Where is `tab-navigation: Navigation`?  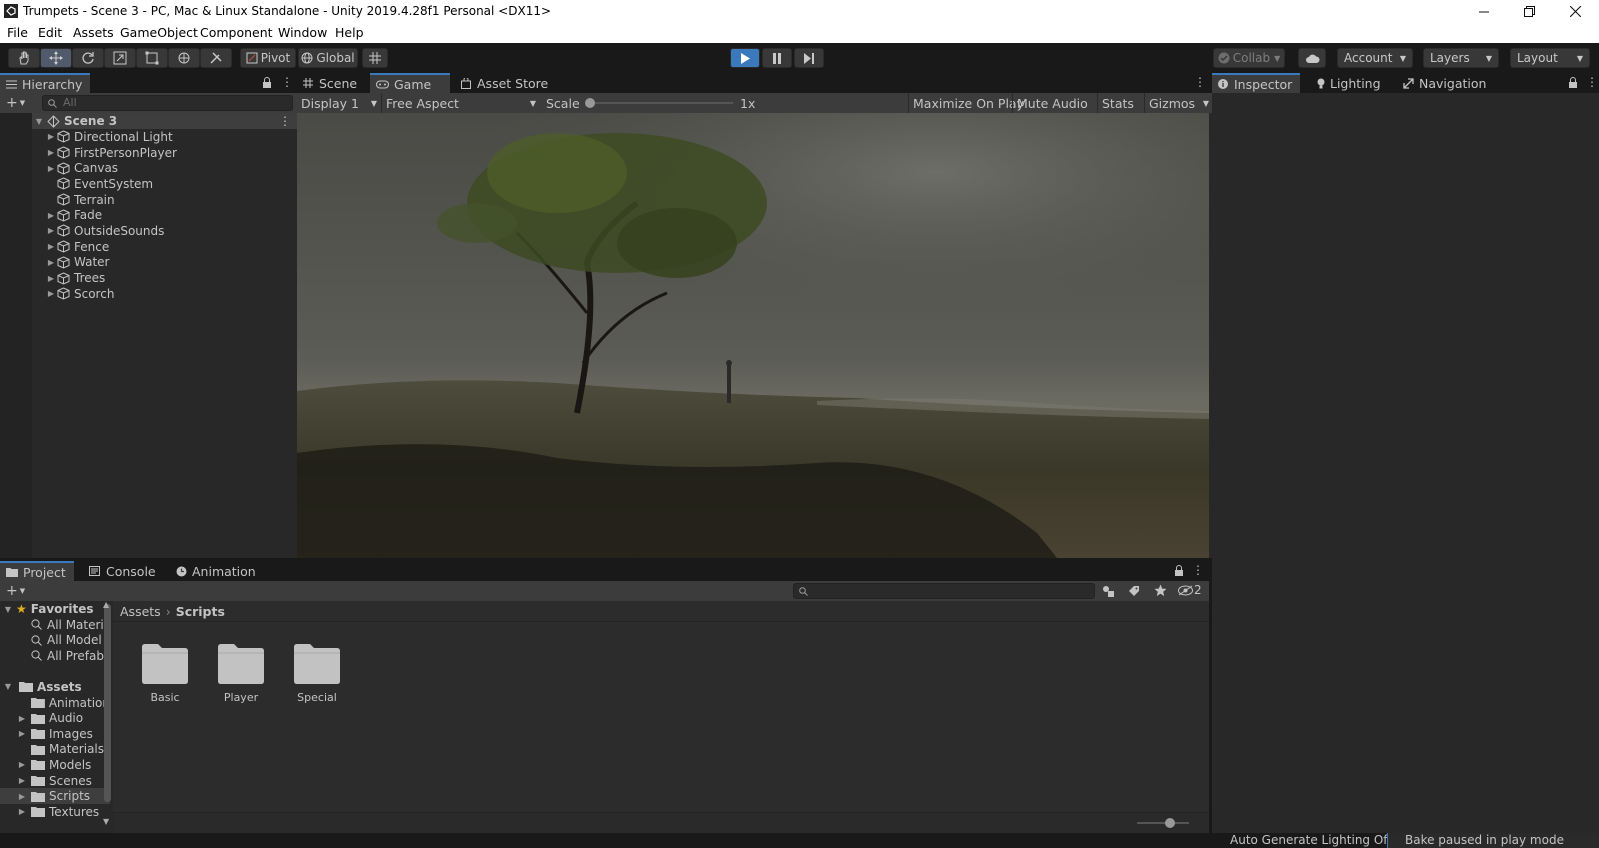
tab-navigation: Navigation is located at coordinates (1444, 83).